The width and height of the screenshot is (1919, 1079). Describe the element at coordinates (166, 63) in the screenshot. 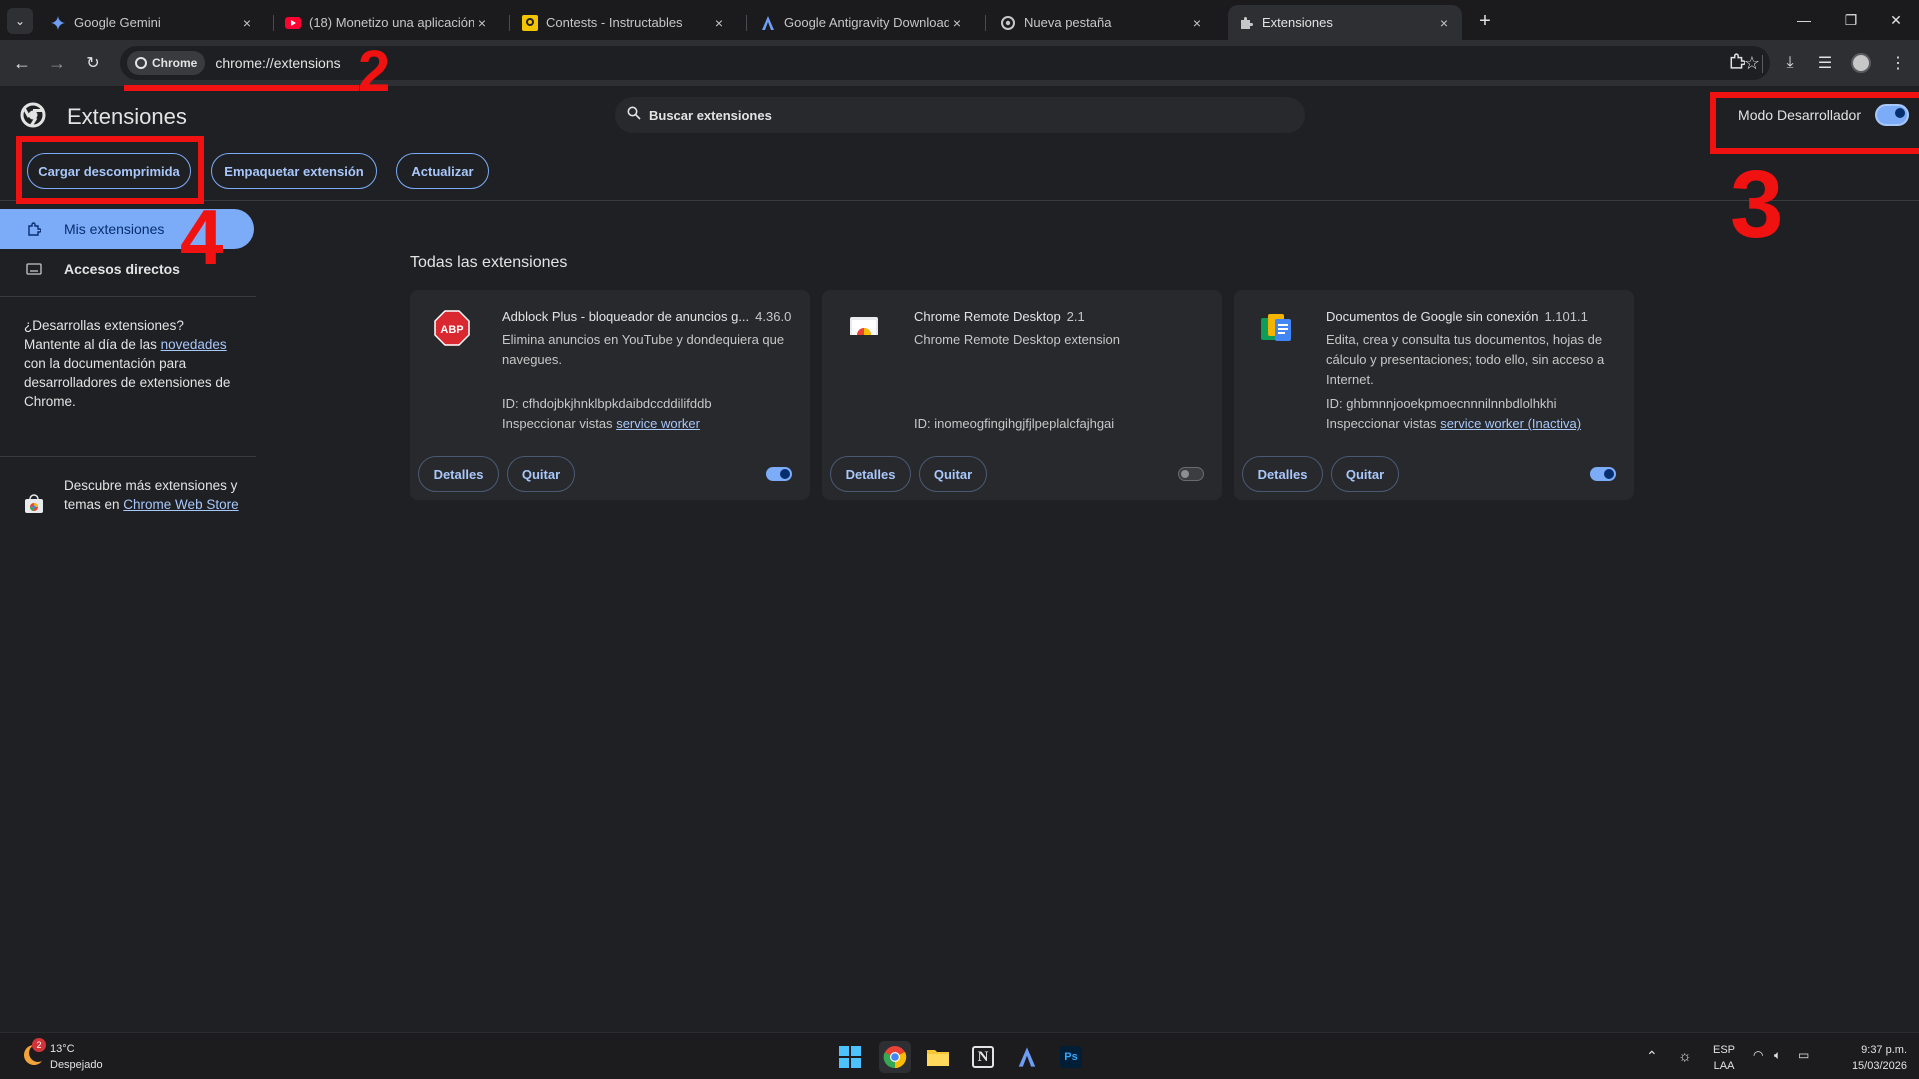

I see `site-chip: Chrome` at that location.